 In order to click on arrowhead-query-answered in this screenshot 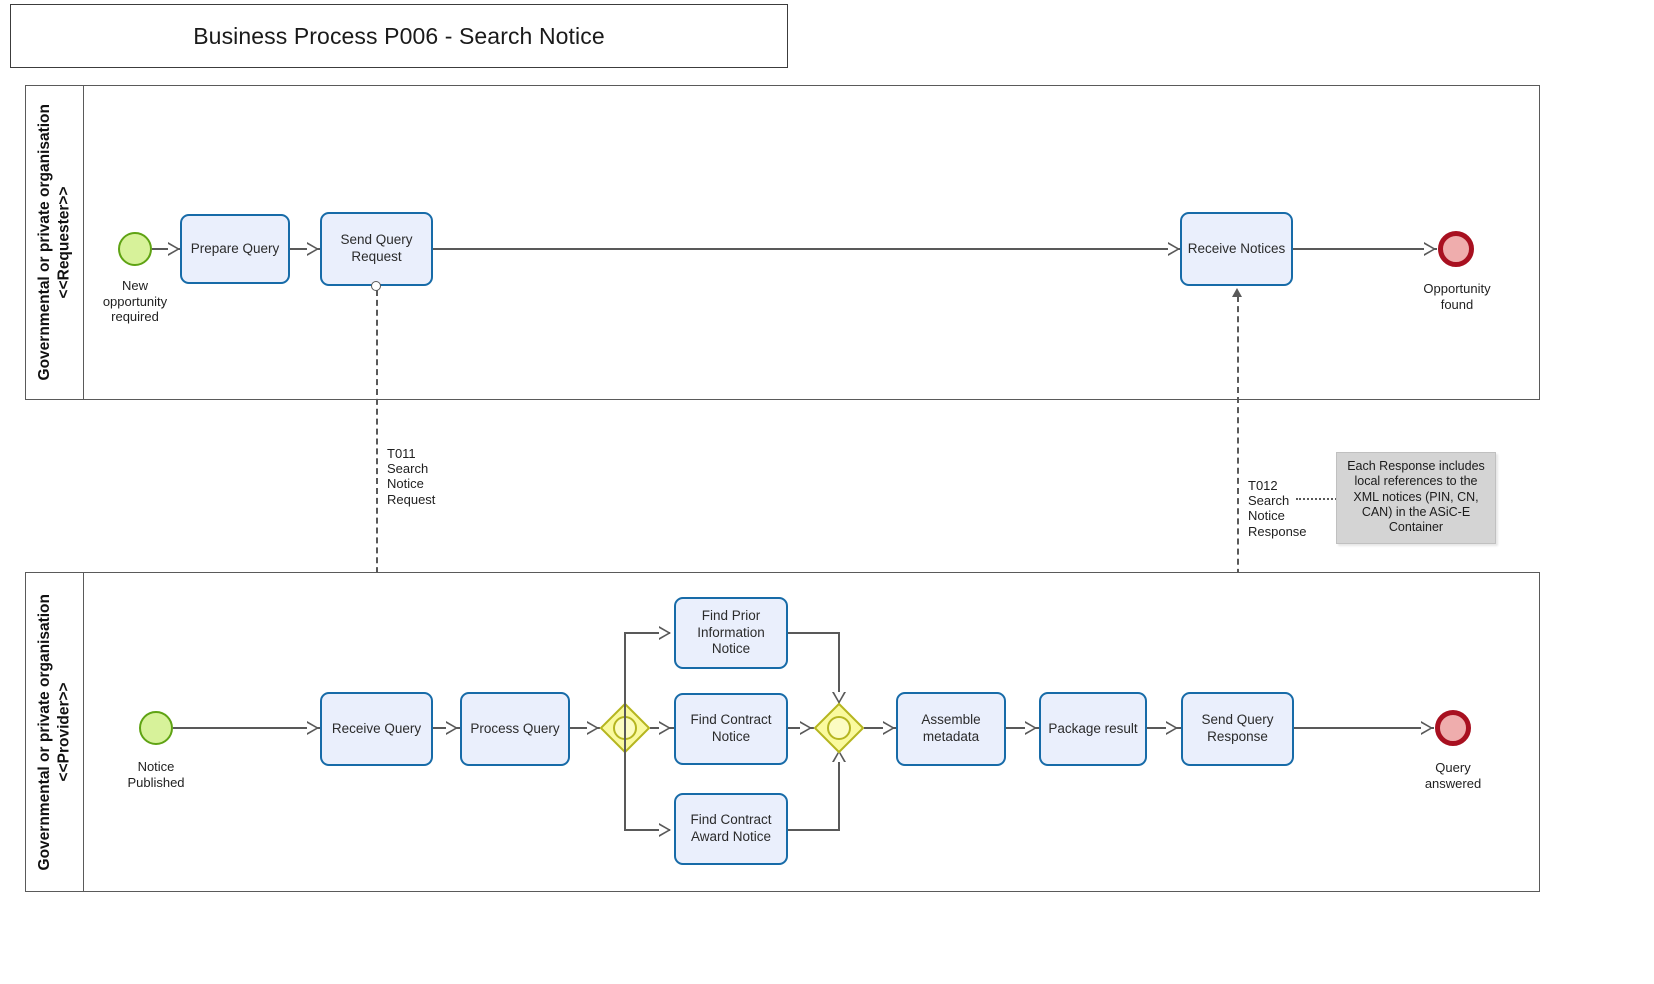, I will do `click(1427, 728)`.